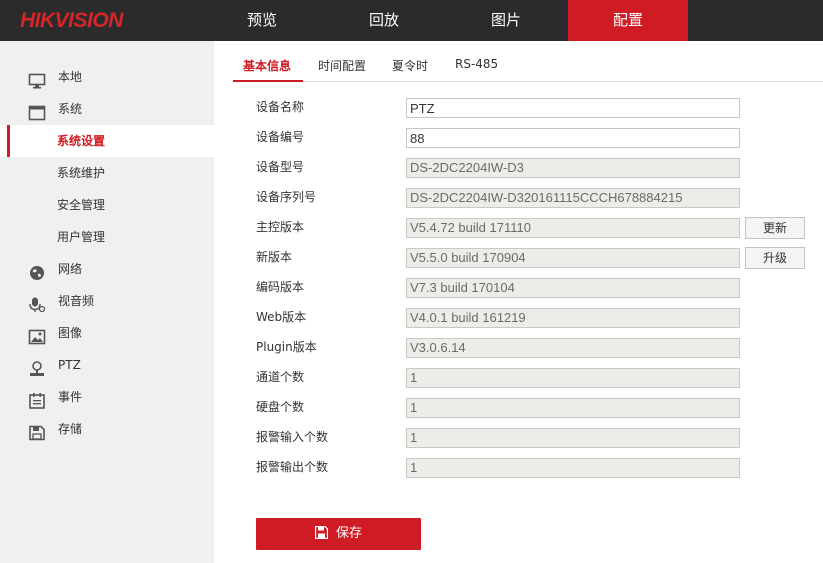 The width and height of the screenshot is (823, 563). Describe the element at coordinates (573, 438) in the screenshot. I see `alarm-input-count-field: 1` at that location.